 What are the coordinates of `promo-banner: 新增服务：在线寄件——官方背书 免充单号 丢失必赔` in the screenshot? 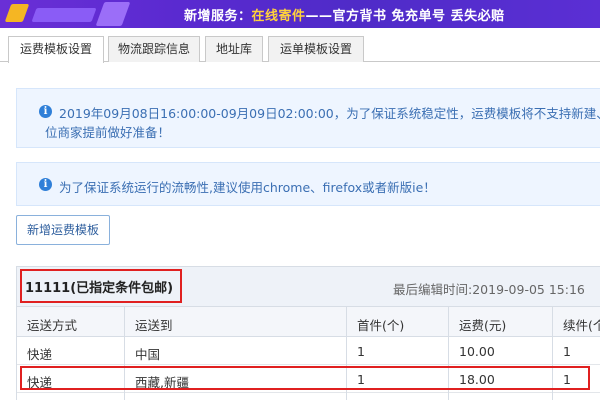 It's located at (300, 14).